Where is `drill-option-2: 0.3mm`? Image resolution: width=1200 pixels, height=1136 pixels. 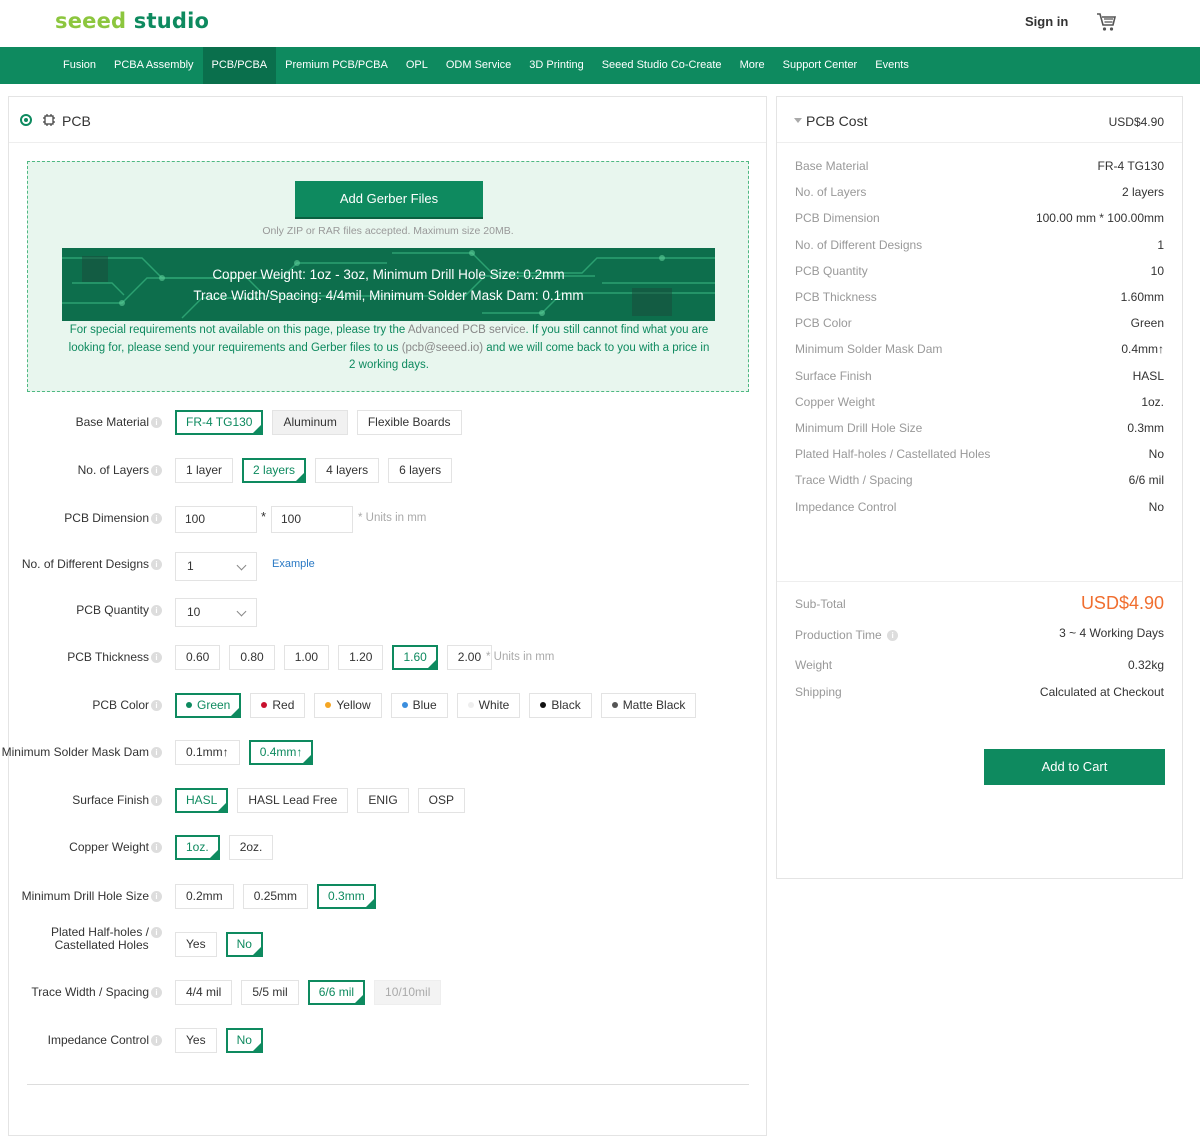
drill-option-2: 0.3mm is located at coordinates (346, 896).